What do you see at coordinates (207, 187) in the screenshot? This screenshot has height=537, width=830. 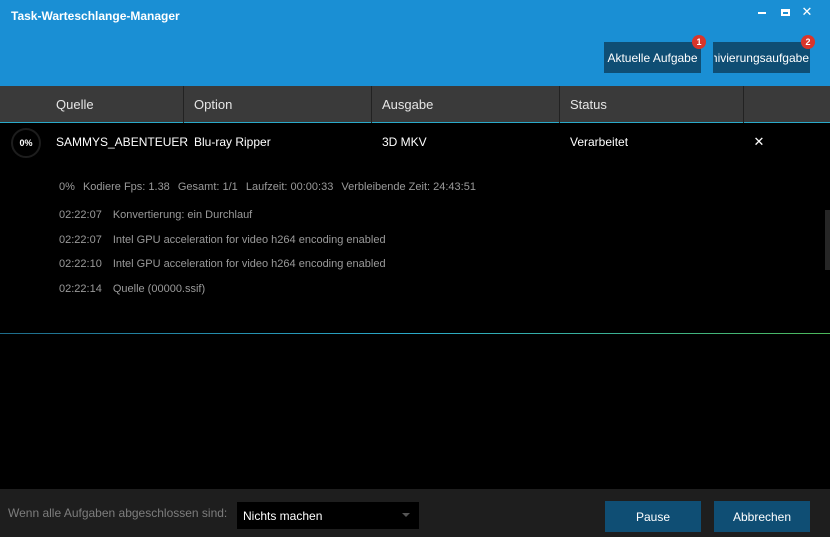 I see `stats-total: Gesamt: 1/1` at bounding box center [207, 187].